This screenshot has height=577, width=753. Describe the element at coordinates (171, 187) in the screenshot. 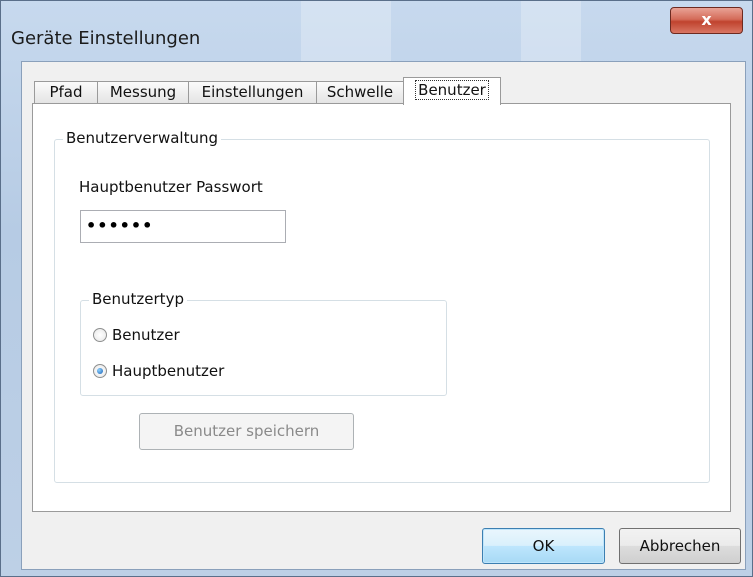

I see `password-label: Hauptbenutzer Passwort` at that location.